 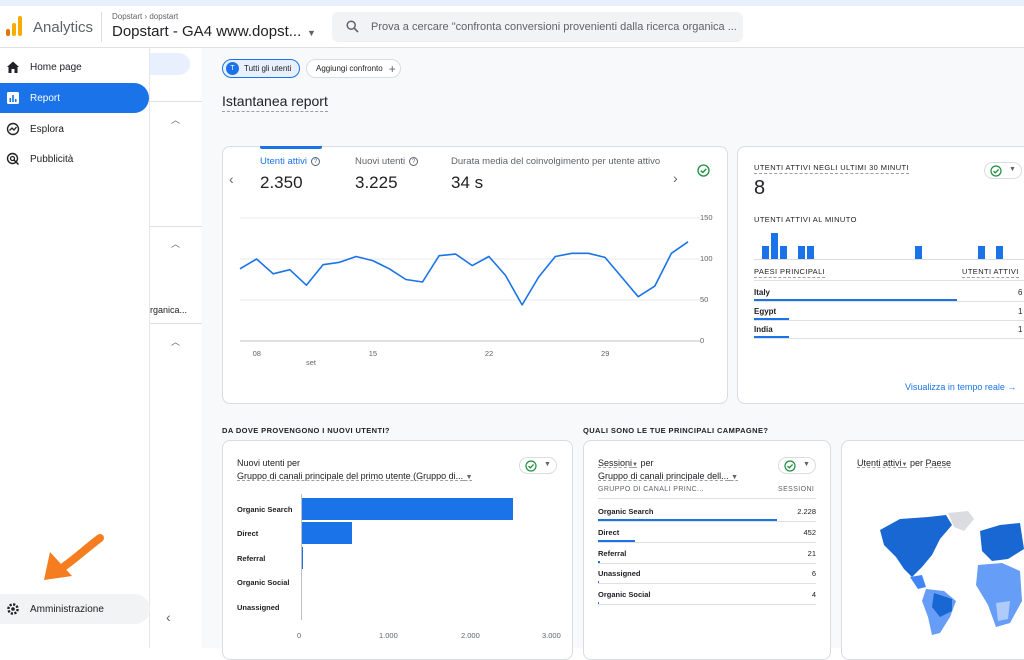 I want to click on series-line-active-users, so click(x=464, y=273).